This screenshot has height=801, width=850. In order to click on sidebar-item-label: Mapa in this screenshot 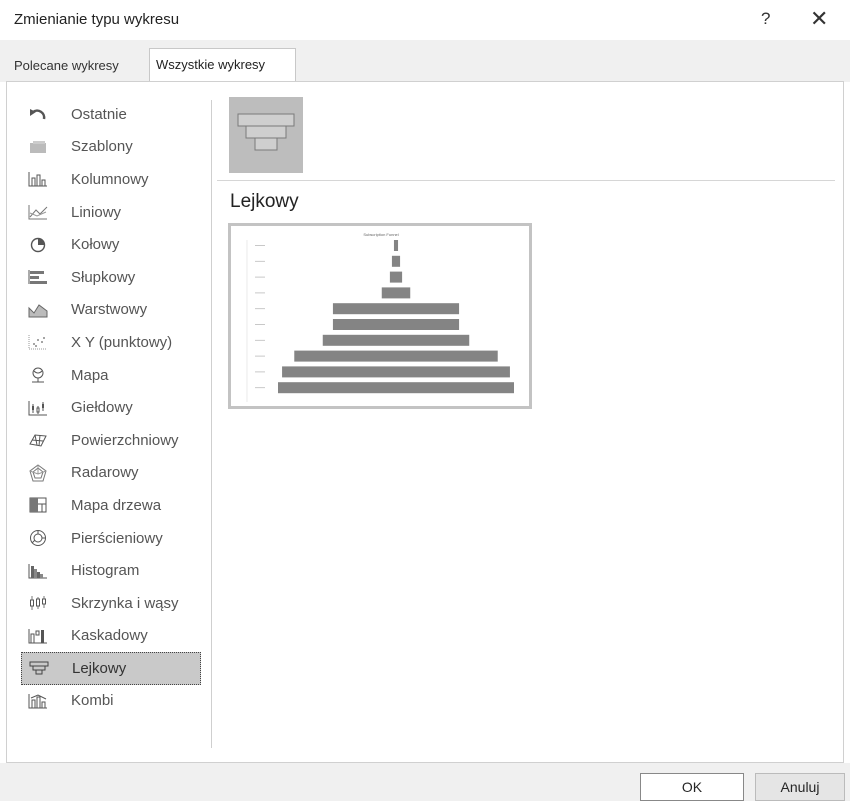, I will do `click(90, 375)`.